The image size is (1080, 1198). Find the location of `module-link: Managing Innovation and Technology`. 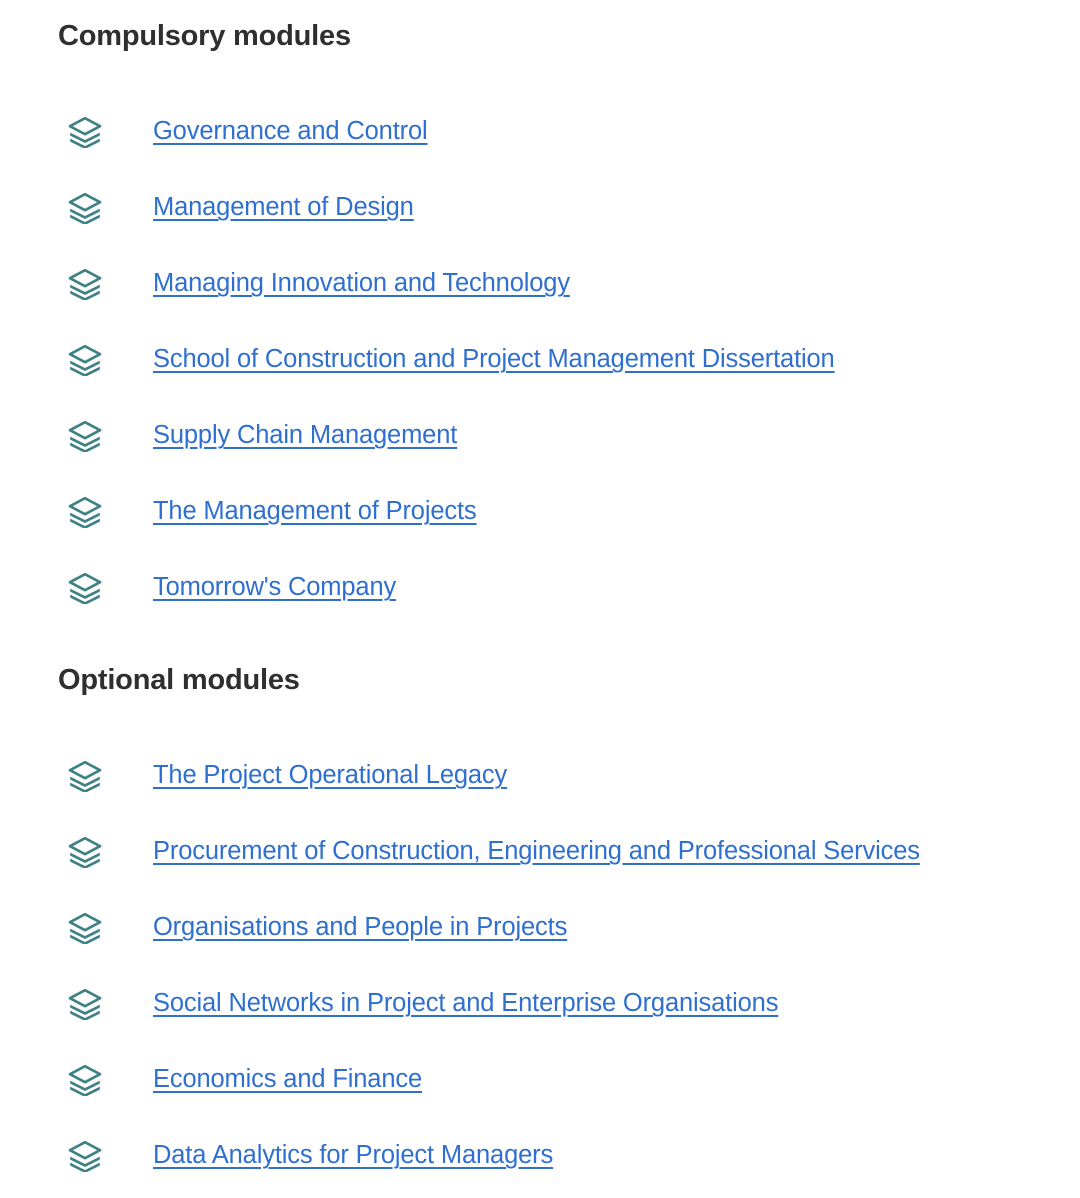

module-link: Managing Innovation and Technology is located at coordinates (361, 283).